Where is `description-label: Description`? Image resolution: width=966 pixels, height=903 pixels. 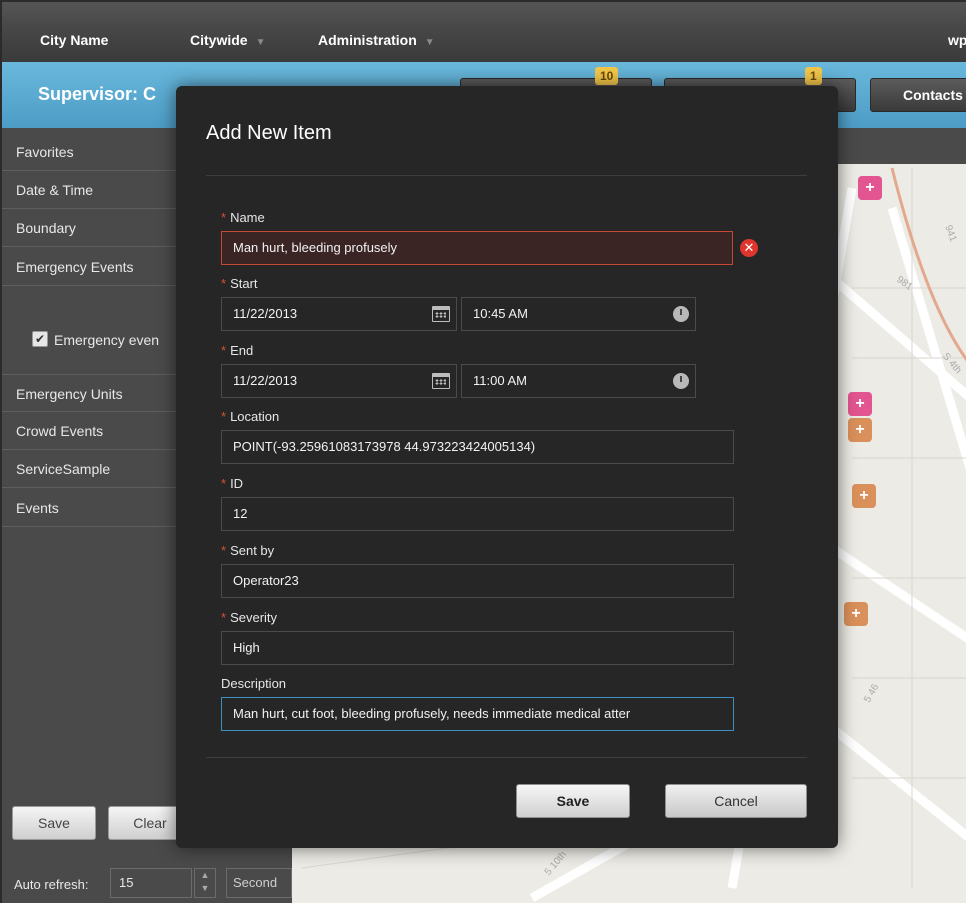
description-label: Description is located at coordinates (254, 683).